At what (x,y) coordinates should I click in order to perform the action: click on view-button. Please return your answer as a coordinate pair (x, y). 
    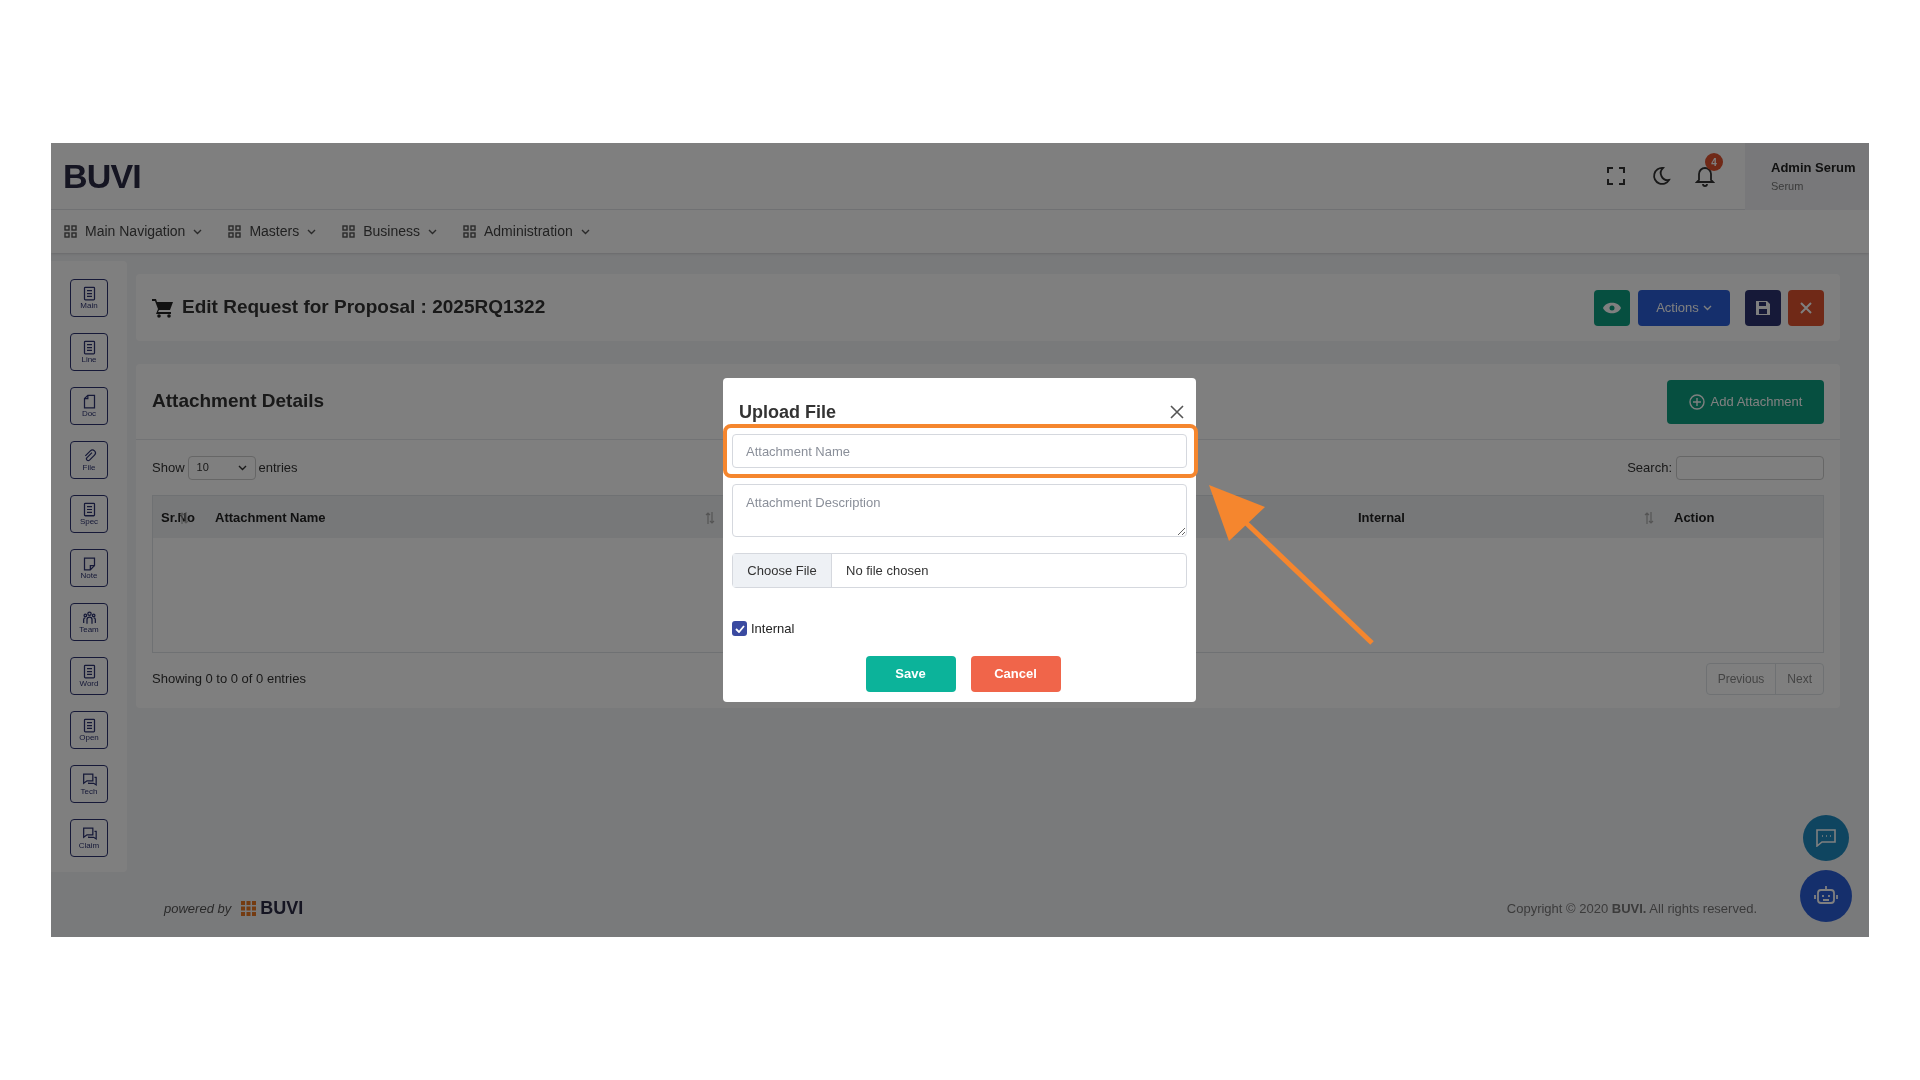
    Looking at the image, I should click on (1612, 307).